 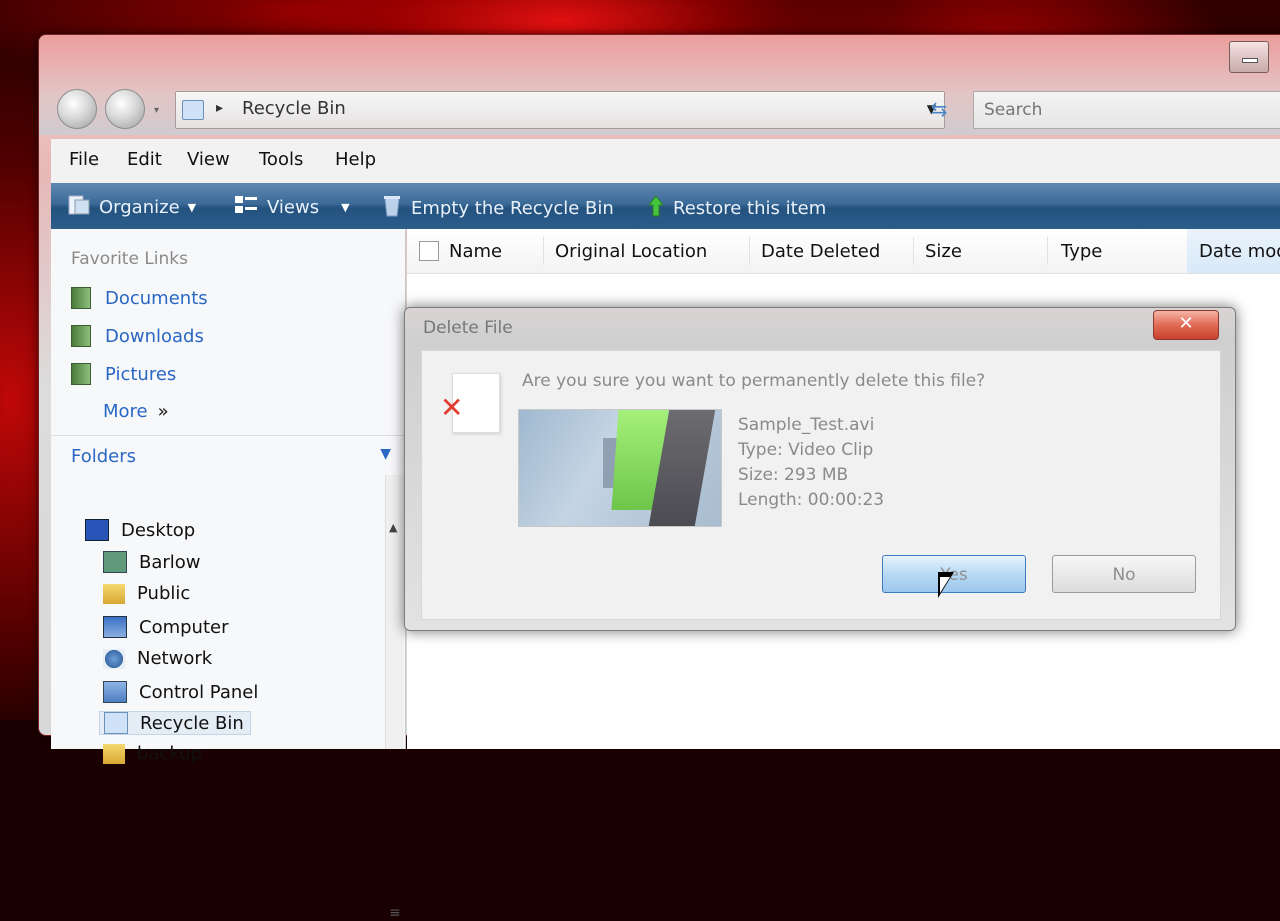 What do you see at coordinates (560, 110) in the screenshot?
I see `address-bar: ▸ Recycle Bin ▼` at bounding box center [560, 110].